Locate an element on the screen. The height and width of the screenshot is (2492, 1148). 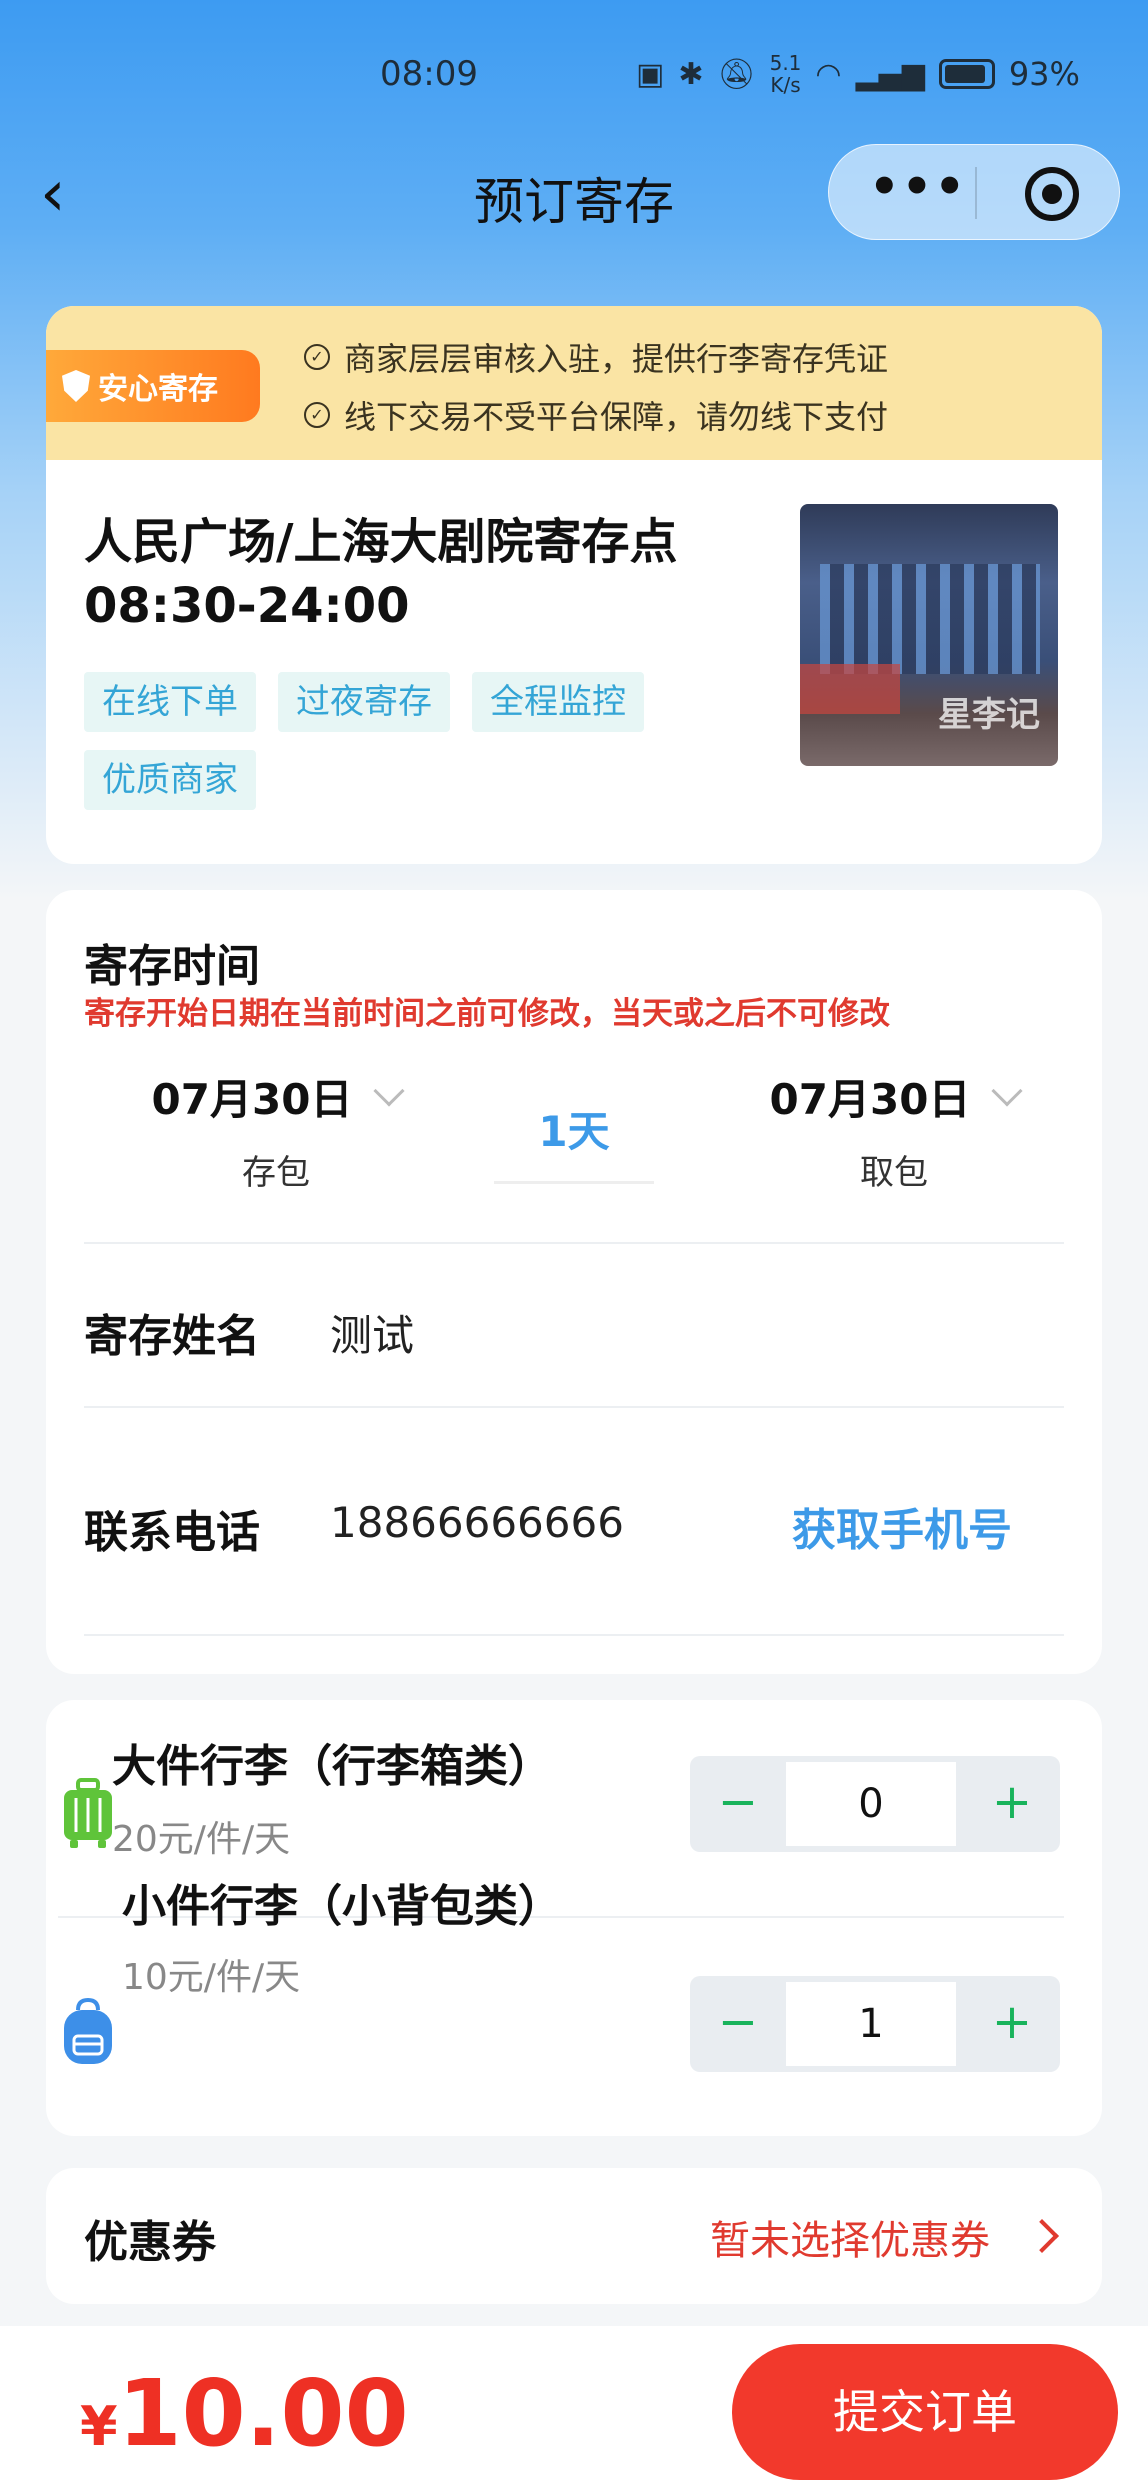
currency-symbol: ¥ is located at coordinates (99, 2426).